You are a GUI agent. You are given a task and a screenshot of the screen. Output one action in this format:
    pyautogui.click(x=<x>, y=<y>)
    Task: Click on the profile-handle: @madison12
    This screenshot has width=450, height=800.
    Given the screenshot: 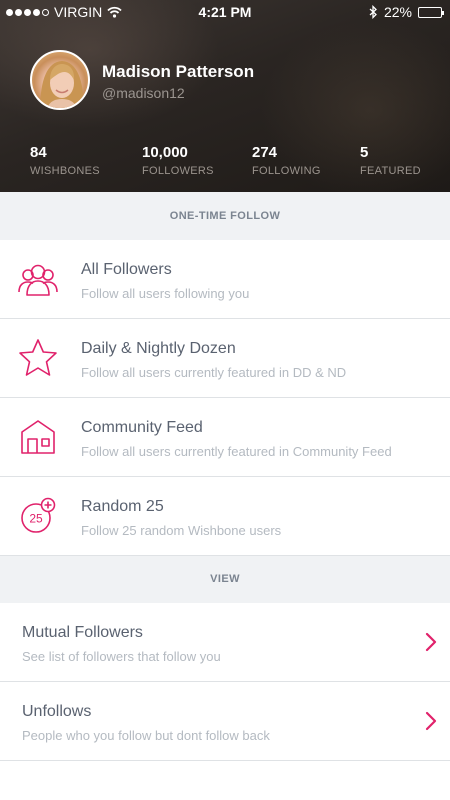 What is the action you would take?
    pyautogui.click(x=143, y=93)
    